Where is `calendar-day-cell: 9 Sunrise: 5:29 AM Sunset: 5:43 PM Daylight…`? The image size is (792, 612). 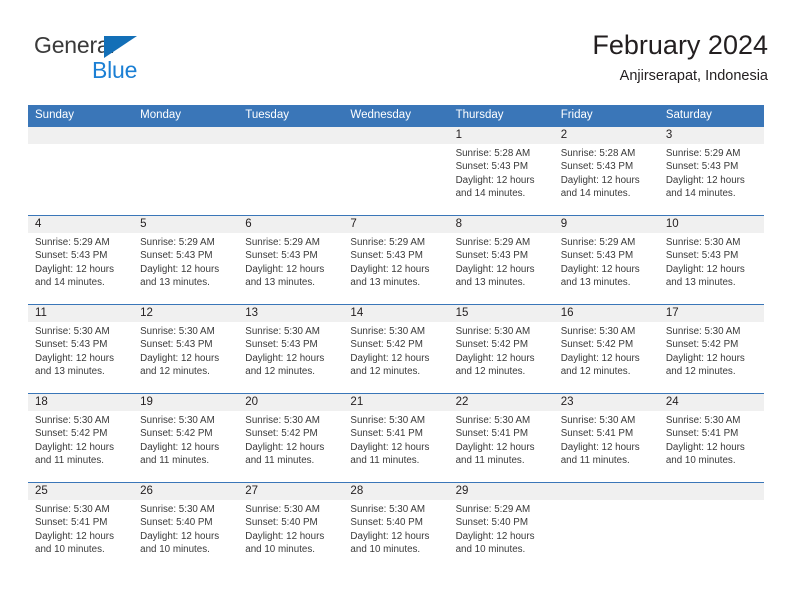
calendar-day-cell: 9 Sunrise: 5:29 AM Sunset: 5:43 PM Daylight… is located at coordinates (606, 260).